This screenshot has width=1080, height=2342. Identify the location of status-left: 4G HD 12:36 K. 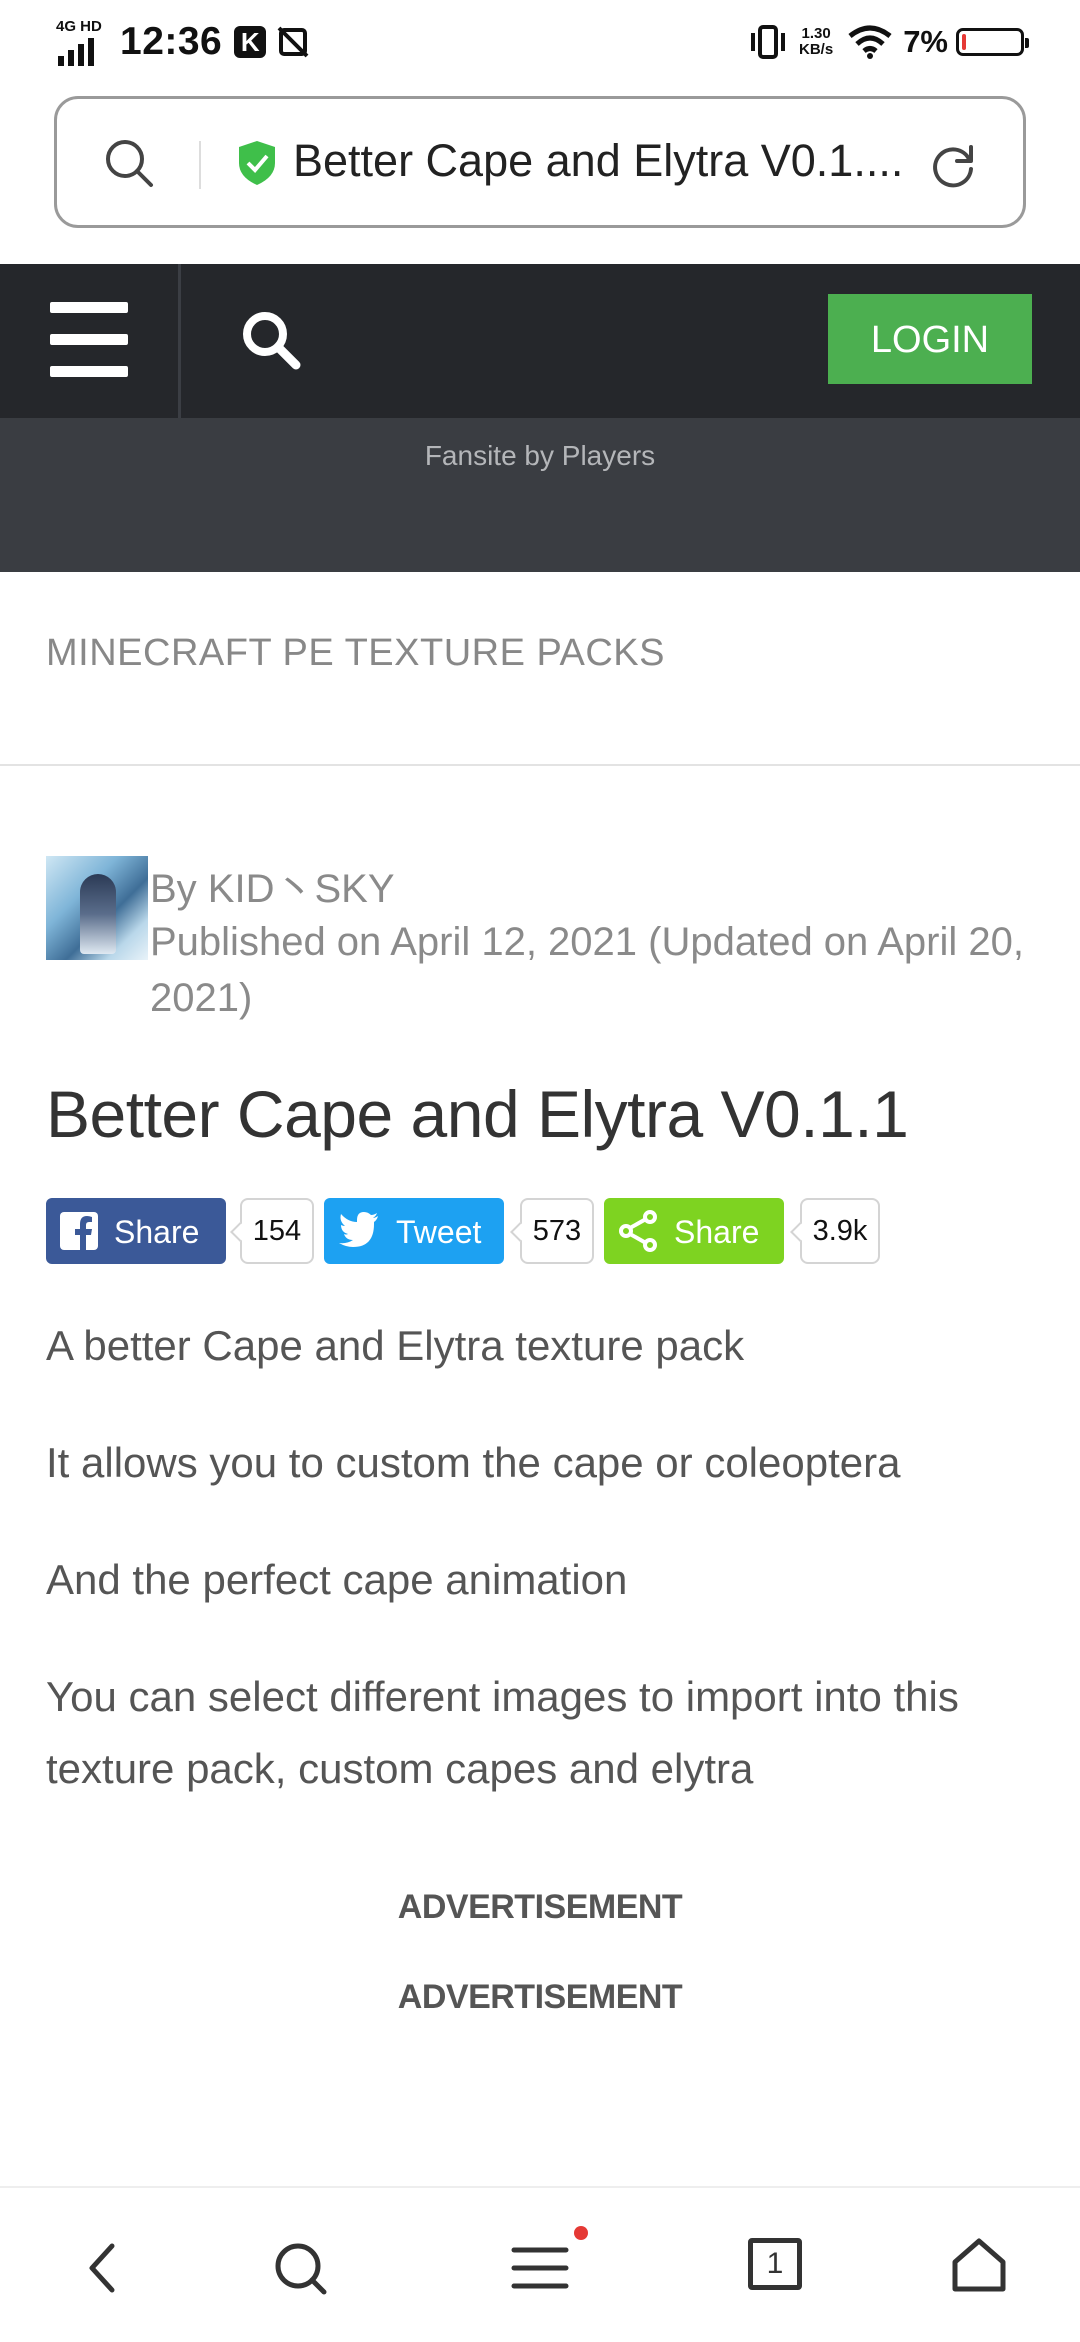
(183, 42).